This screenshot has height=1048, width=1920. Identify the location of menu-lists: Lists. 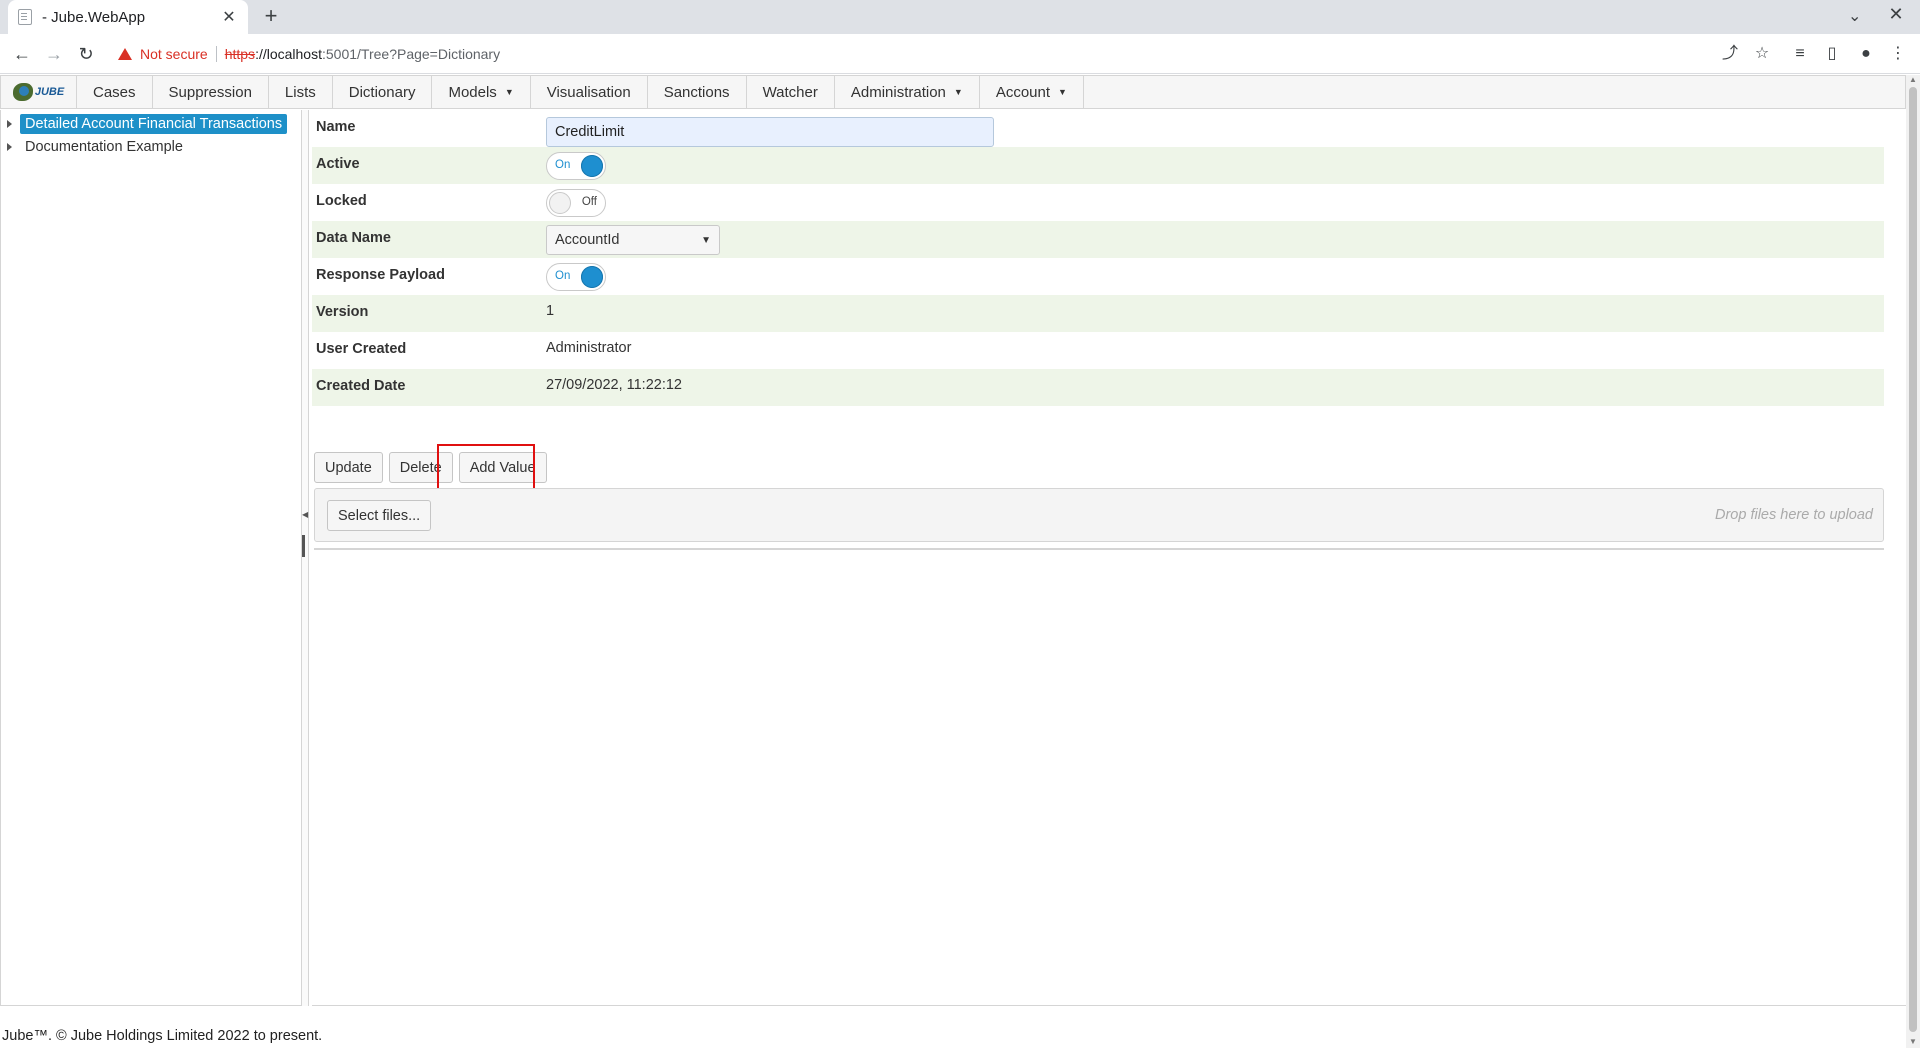
(301, 92).